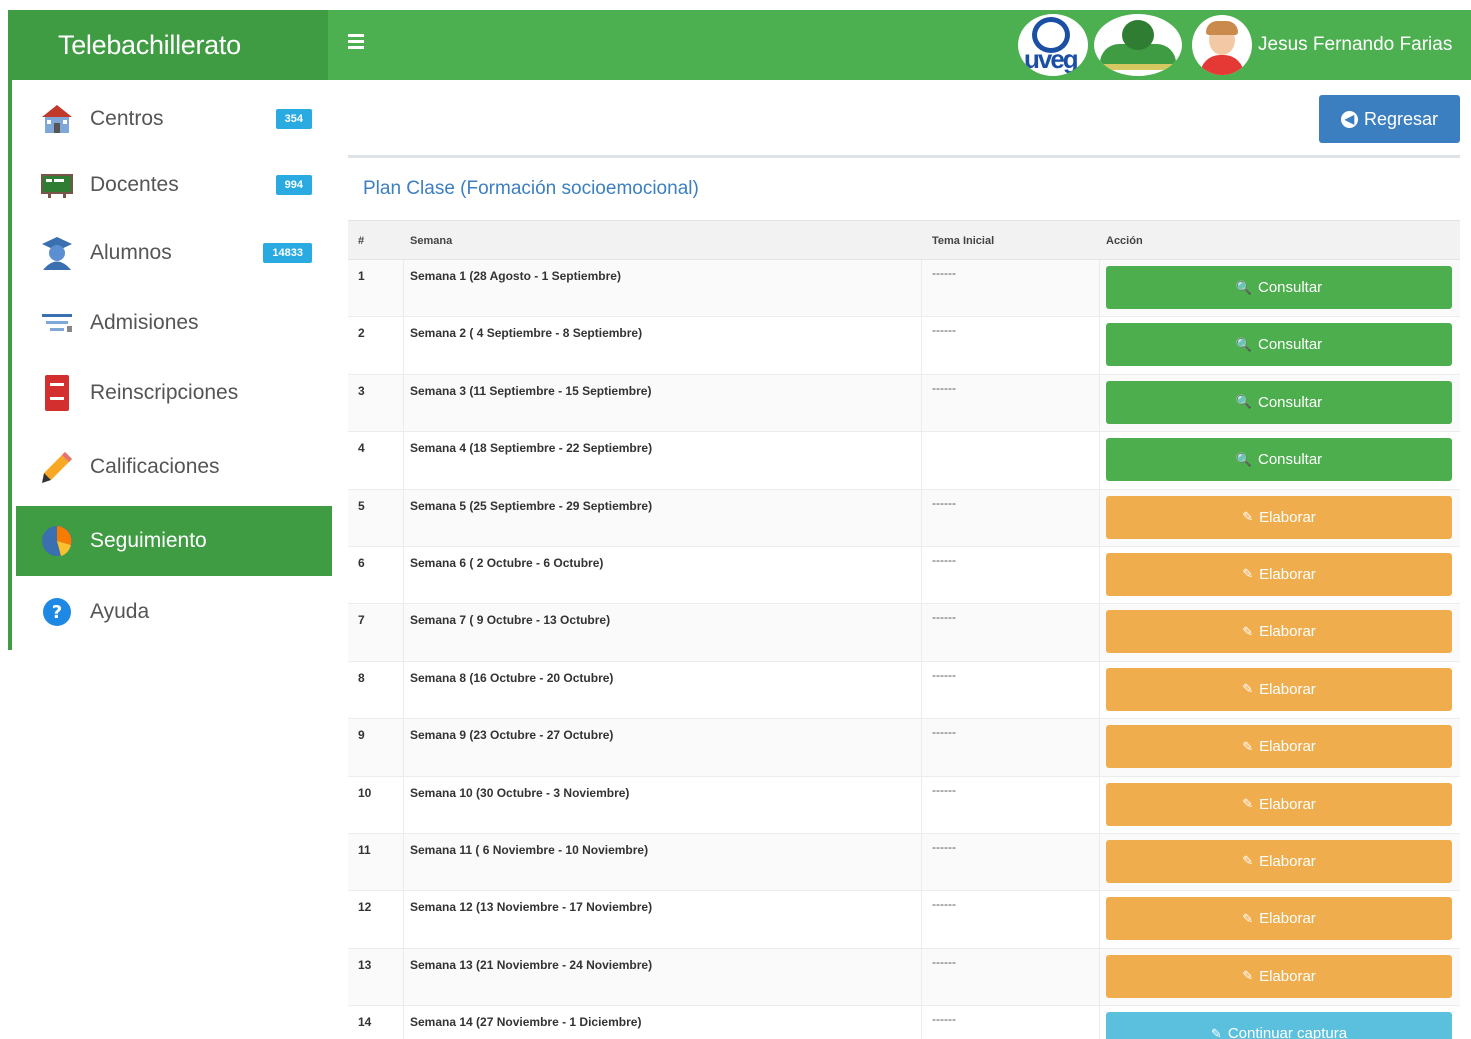  I want to click on pencil-icon, so click(57, 467).